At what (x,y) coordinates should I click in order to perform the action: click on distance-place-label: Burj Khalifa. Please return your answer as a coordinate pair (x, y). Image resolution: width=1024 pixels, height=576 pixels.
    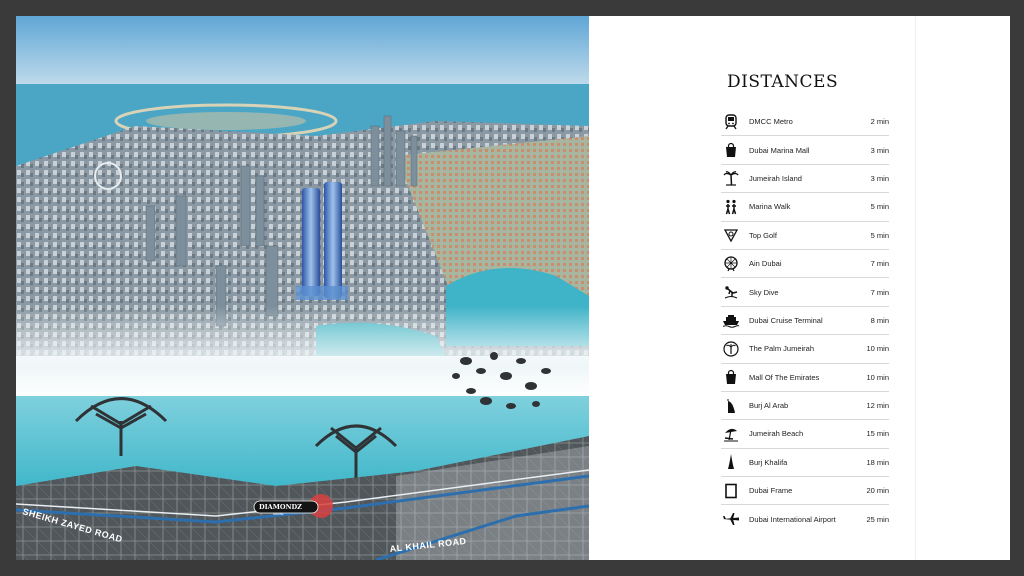
    Looking at the image, I should click on (768, 462).